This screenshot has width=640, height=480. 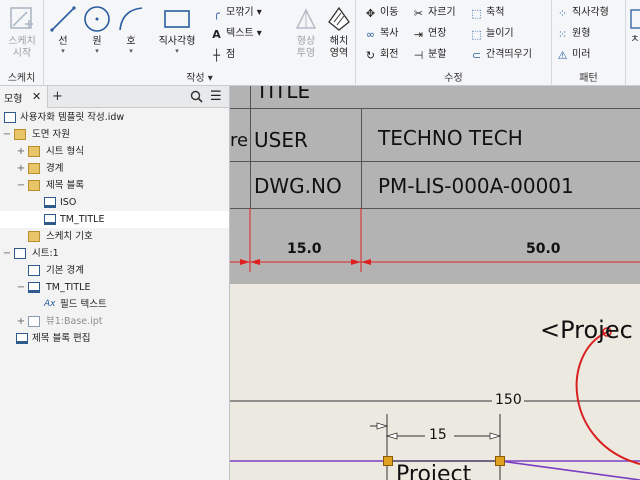 I want to click on mirror-button: ⚠ 미러, so click(x=573, y=55).